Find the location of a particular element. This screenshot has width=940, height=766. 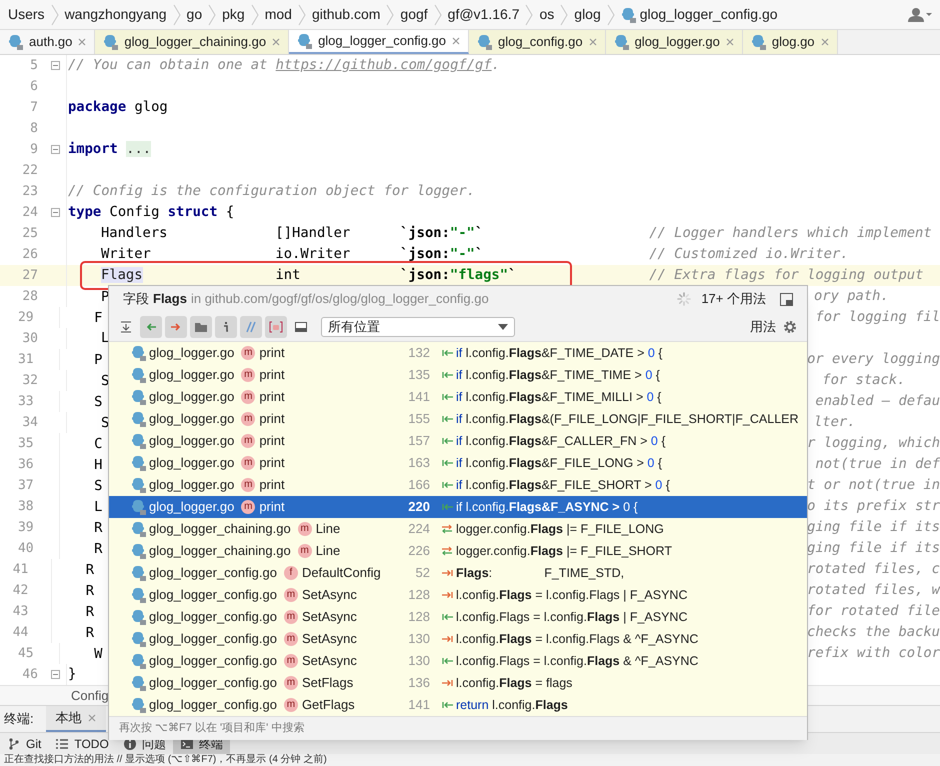

code-text: S is located at coordinates (98, 402).